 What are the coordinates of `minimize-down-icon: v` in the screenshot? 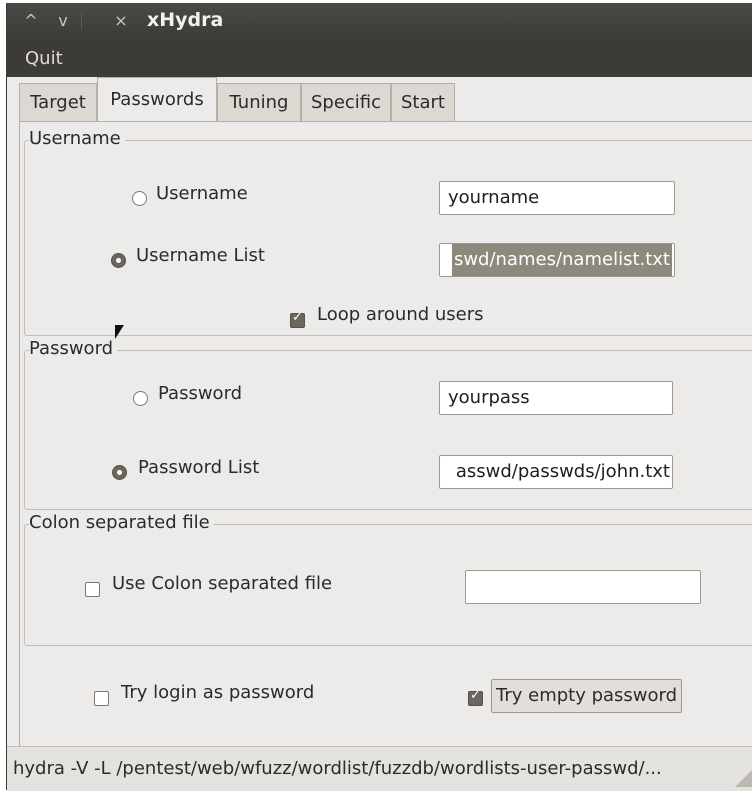 It's located at (63, 21).